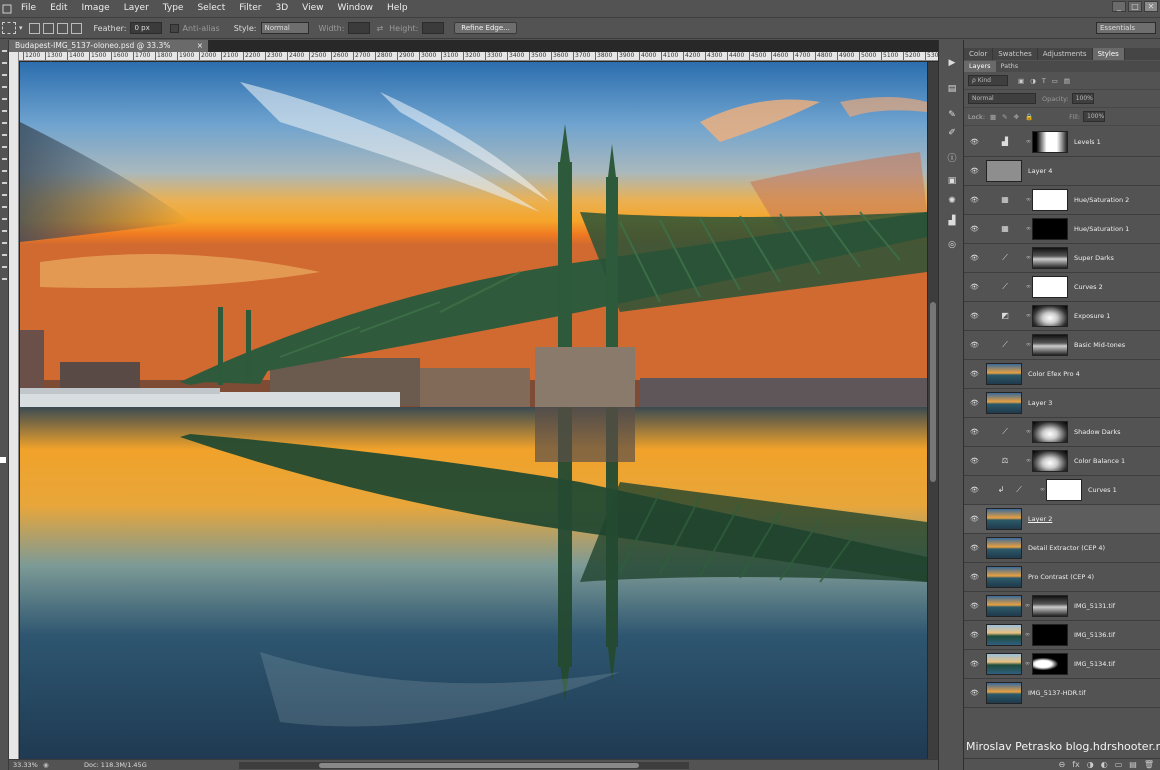 This screenshot has height=770, width=1160. Describe the element at coordinates (4, 123) in the screenshot. I see `tool-healing-icon` at that location.